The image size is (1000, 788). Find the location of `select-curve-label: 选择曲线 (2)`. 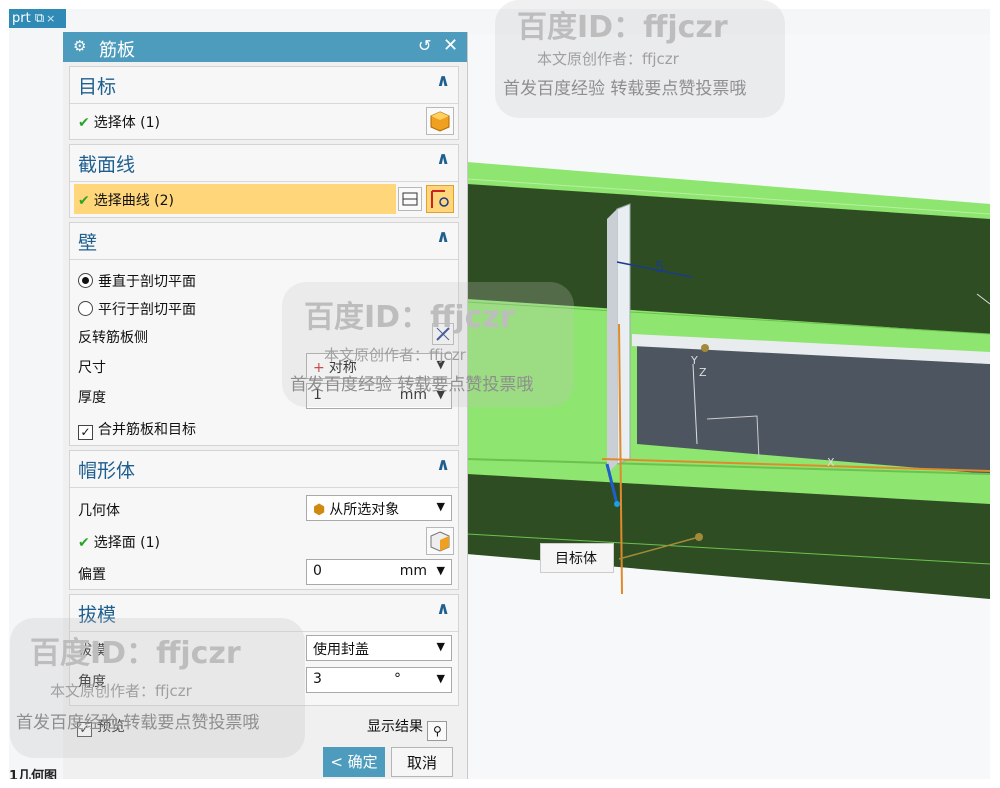

select-curve-label: 选择曲线 (2) is located at coordinates (134, 201).